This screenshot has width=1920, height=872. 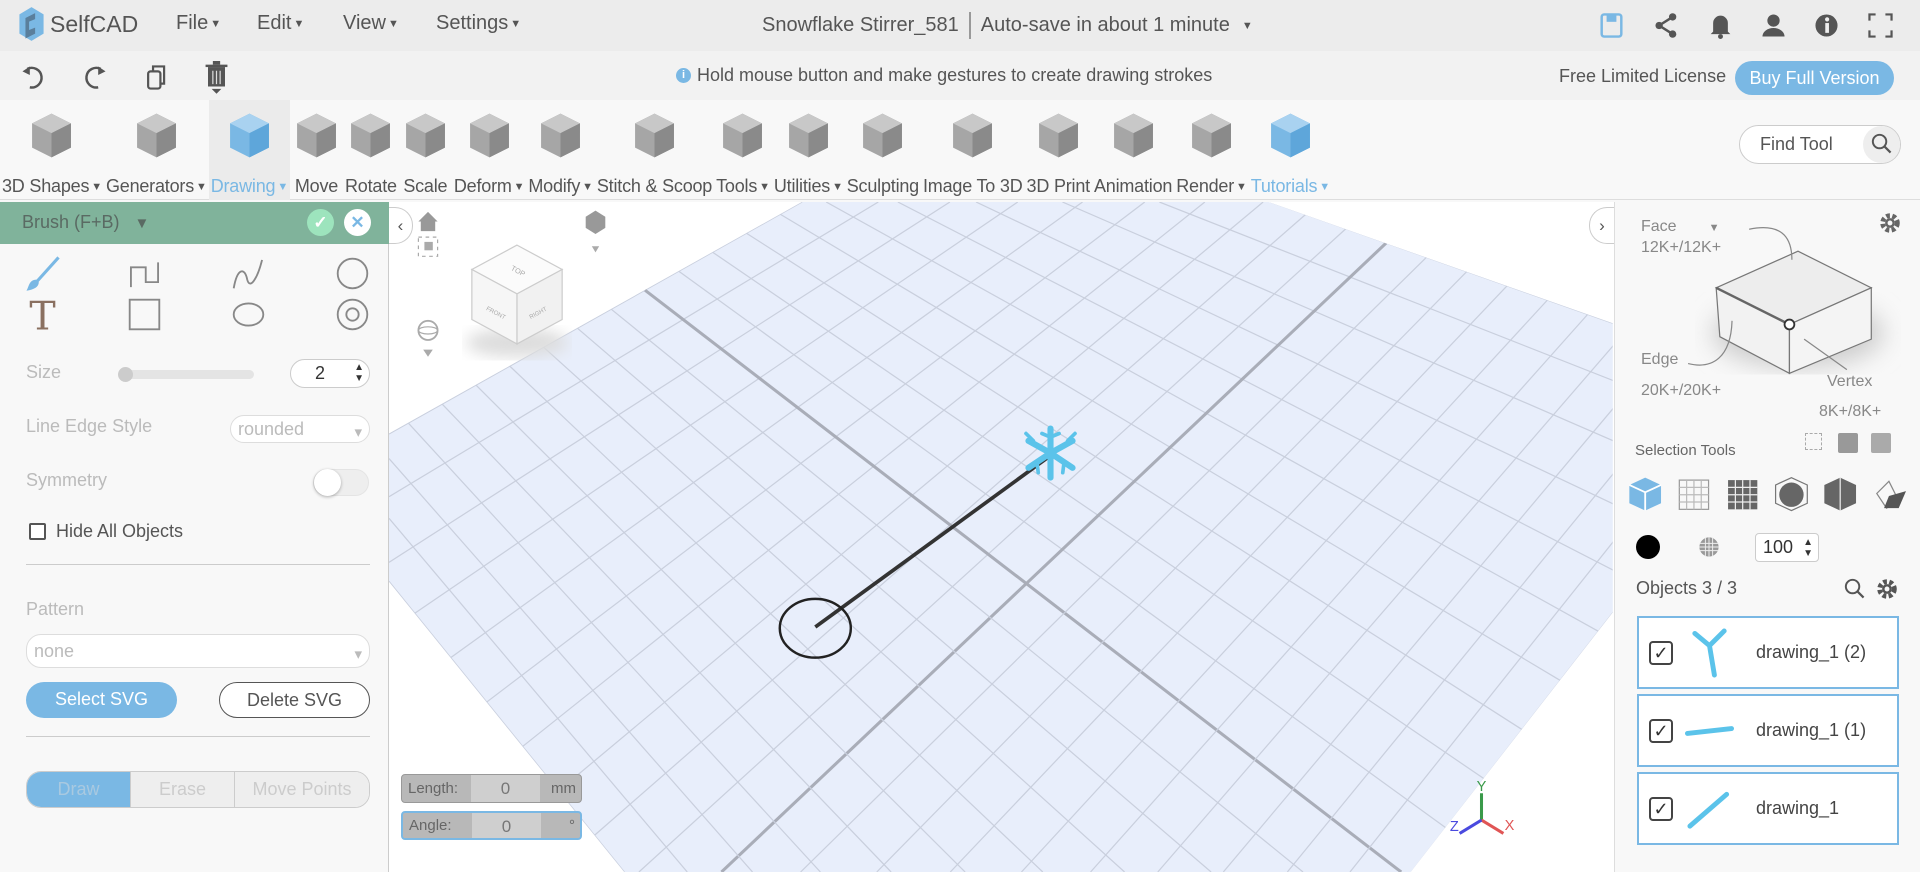 What do you see at coordinates (42, 314) in the screenshot?
I see `text-tool-icon: T` at bounding box center [42, 314].